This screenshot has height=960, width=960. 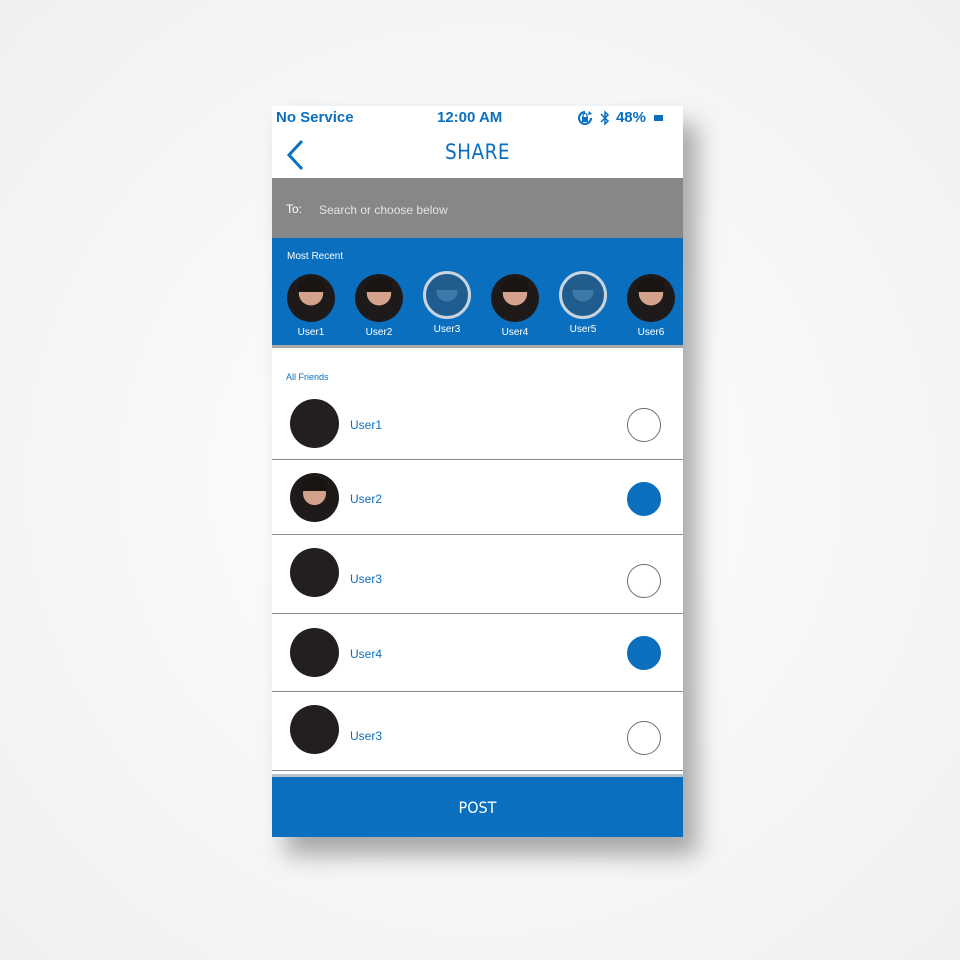 I want to click on recent-user-selected: User5, so click(x=583, y=303).